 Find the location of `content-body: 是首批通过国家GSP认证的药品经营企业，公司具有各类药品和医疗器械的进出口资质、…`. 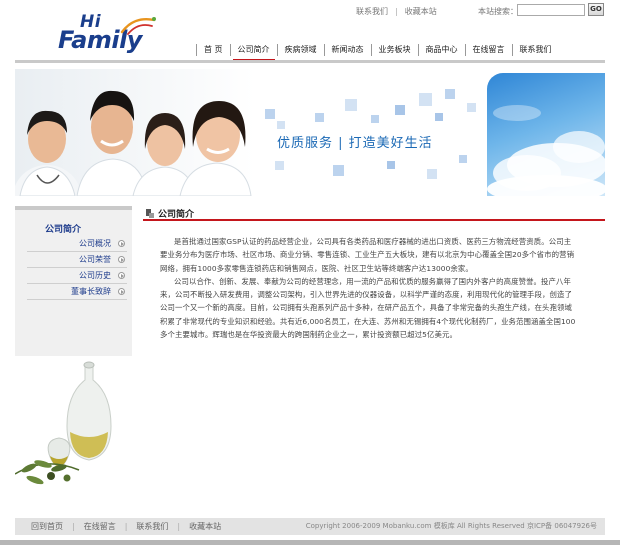

content-body: 是首批通过国家GSP认证的药品经营企业，公司具有各类药品和医疗器械的进出口资质、… is located at coordinates (369, 288).